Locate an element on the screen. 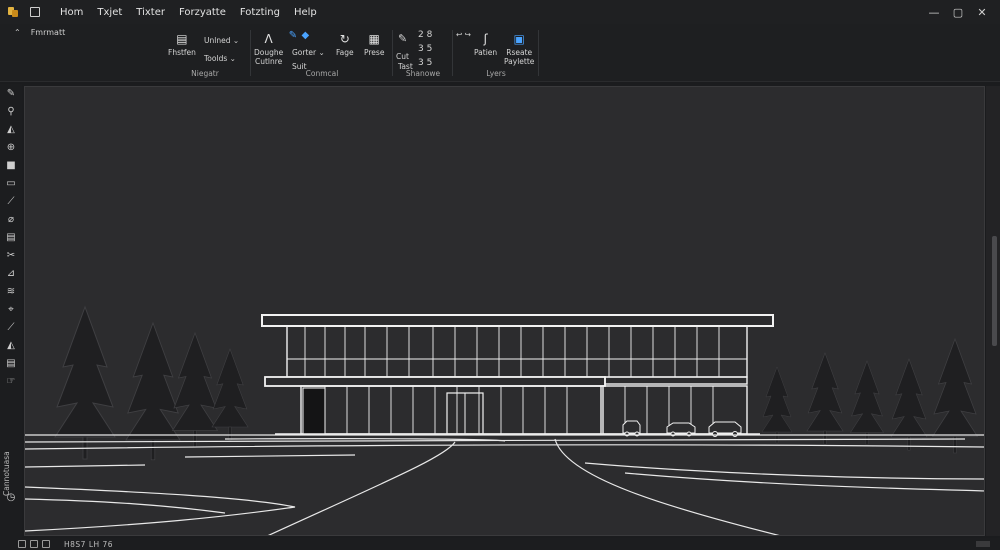 The height and width of the screenshot is (550, 1000). minimize-icon: — is located at coordinates (934, 12).